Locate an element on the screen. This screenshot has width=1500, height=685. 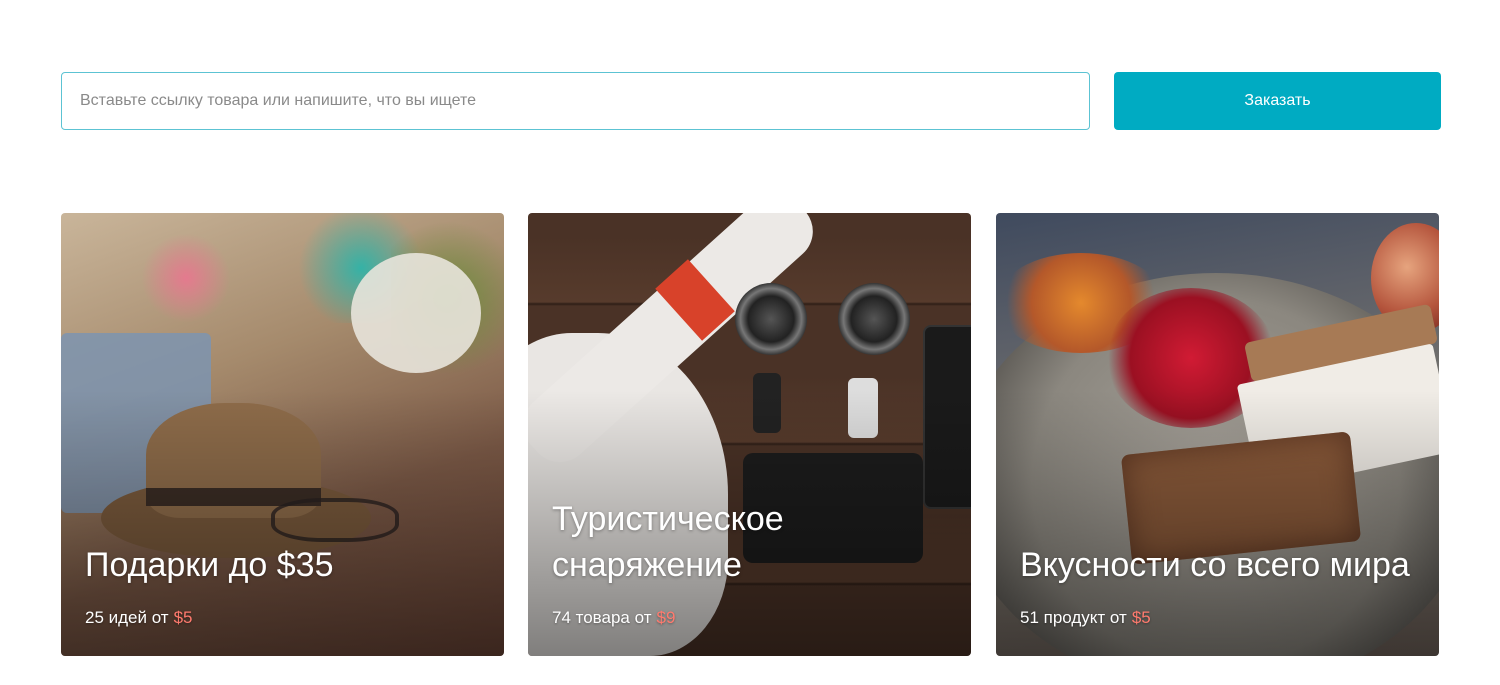
card-count: 74 товара от is located at coordinates (602, 617).